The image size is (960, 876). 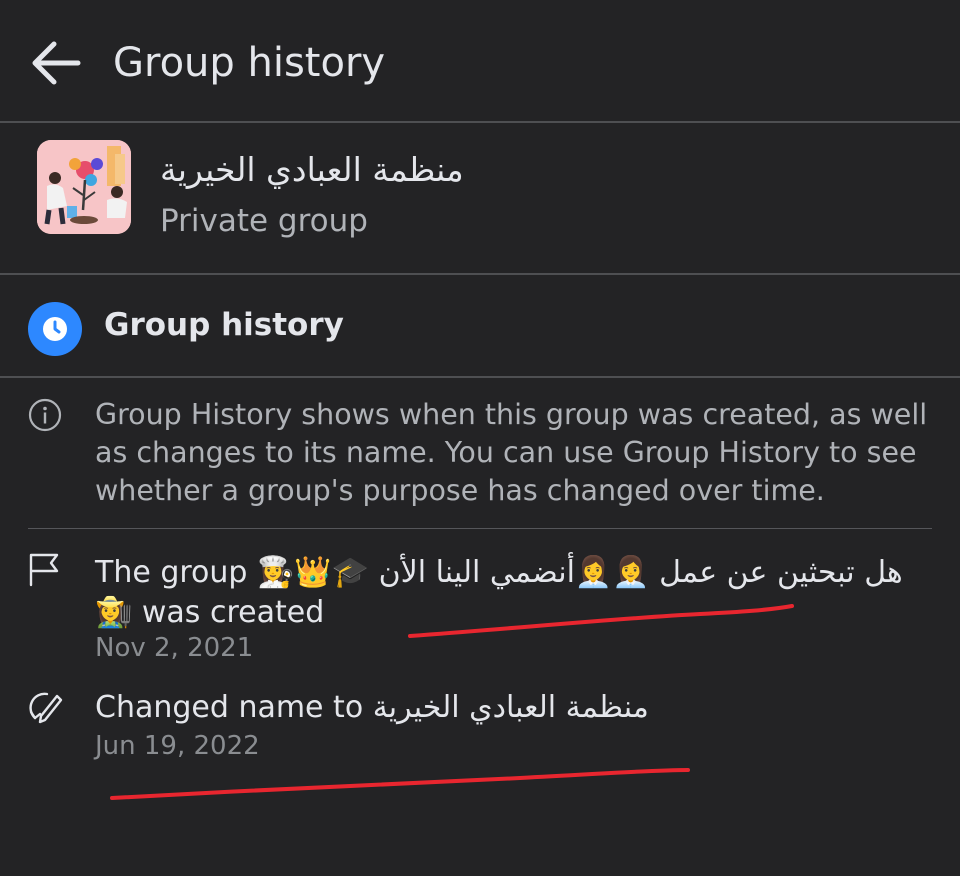 What do you see at coordinates (174, 648) in the screenshot?
I see `entry-date: Nov 2, 2021` at bounding box center [174, 648].